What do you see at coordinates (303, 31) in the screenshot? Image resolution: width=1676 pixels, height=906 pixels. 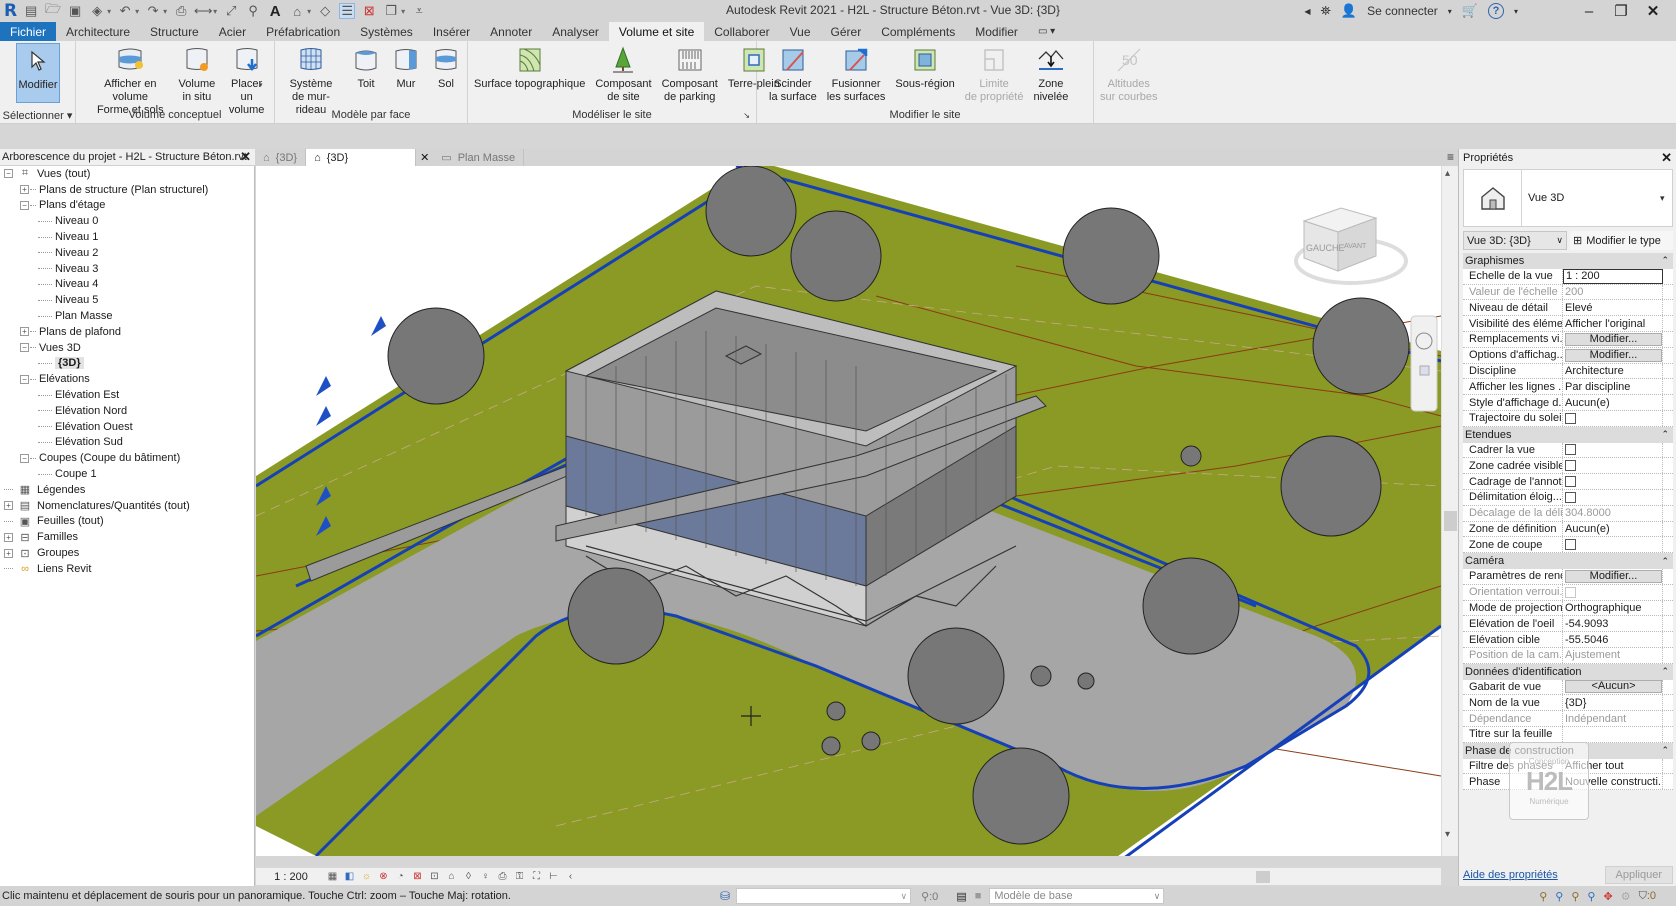 I see `tab-prefabrication: Préfabrication` at bounding box center [303, 31].